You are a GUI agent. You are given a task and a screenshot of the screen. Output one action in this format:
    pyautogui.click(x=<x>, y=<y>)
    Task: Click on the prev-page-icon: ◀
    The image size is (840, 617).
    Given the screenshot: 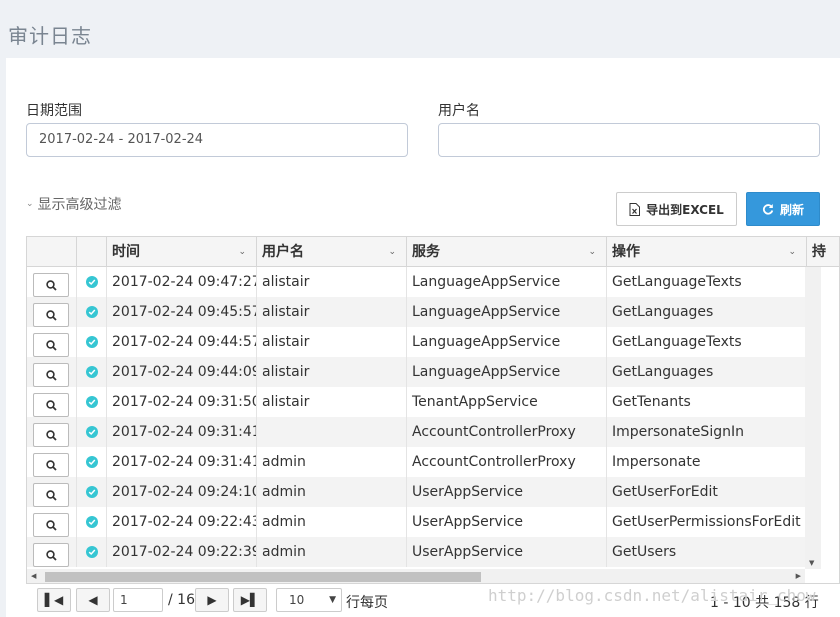 What is the action you would take?
    pyautogui.click(x=93, y=600)
    